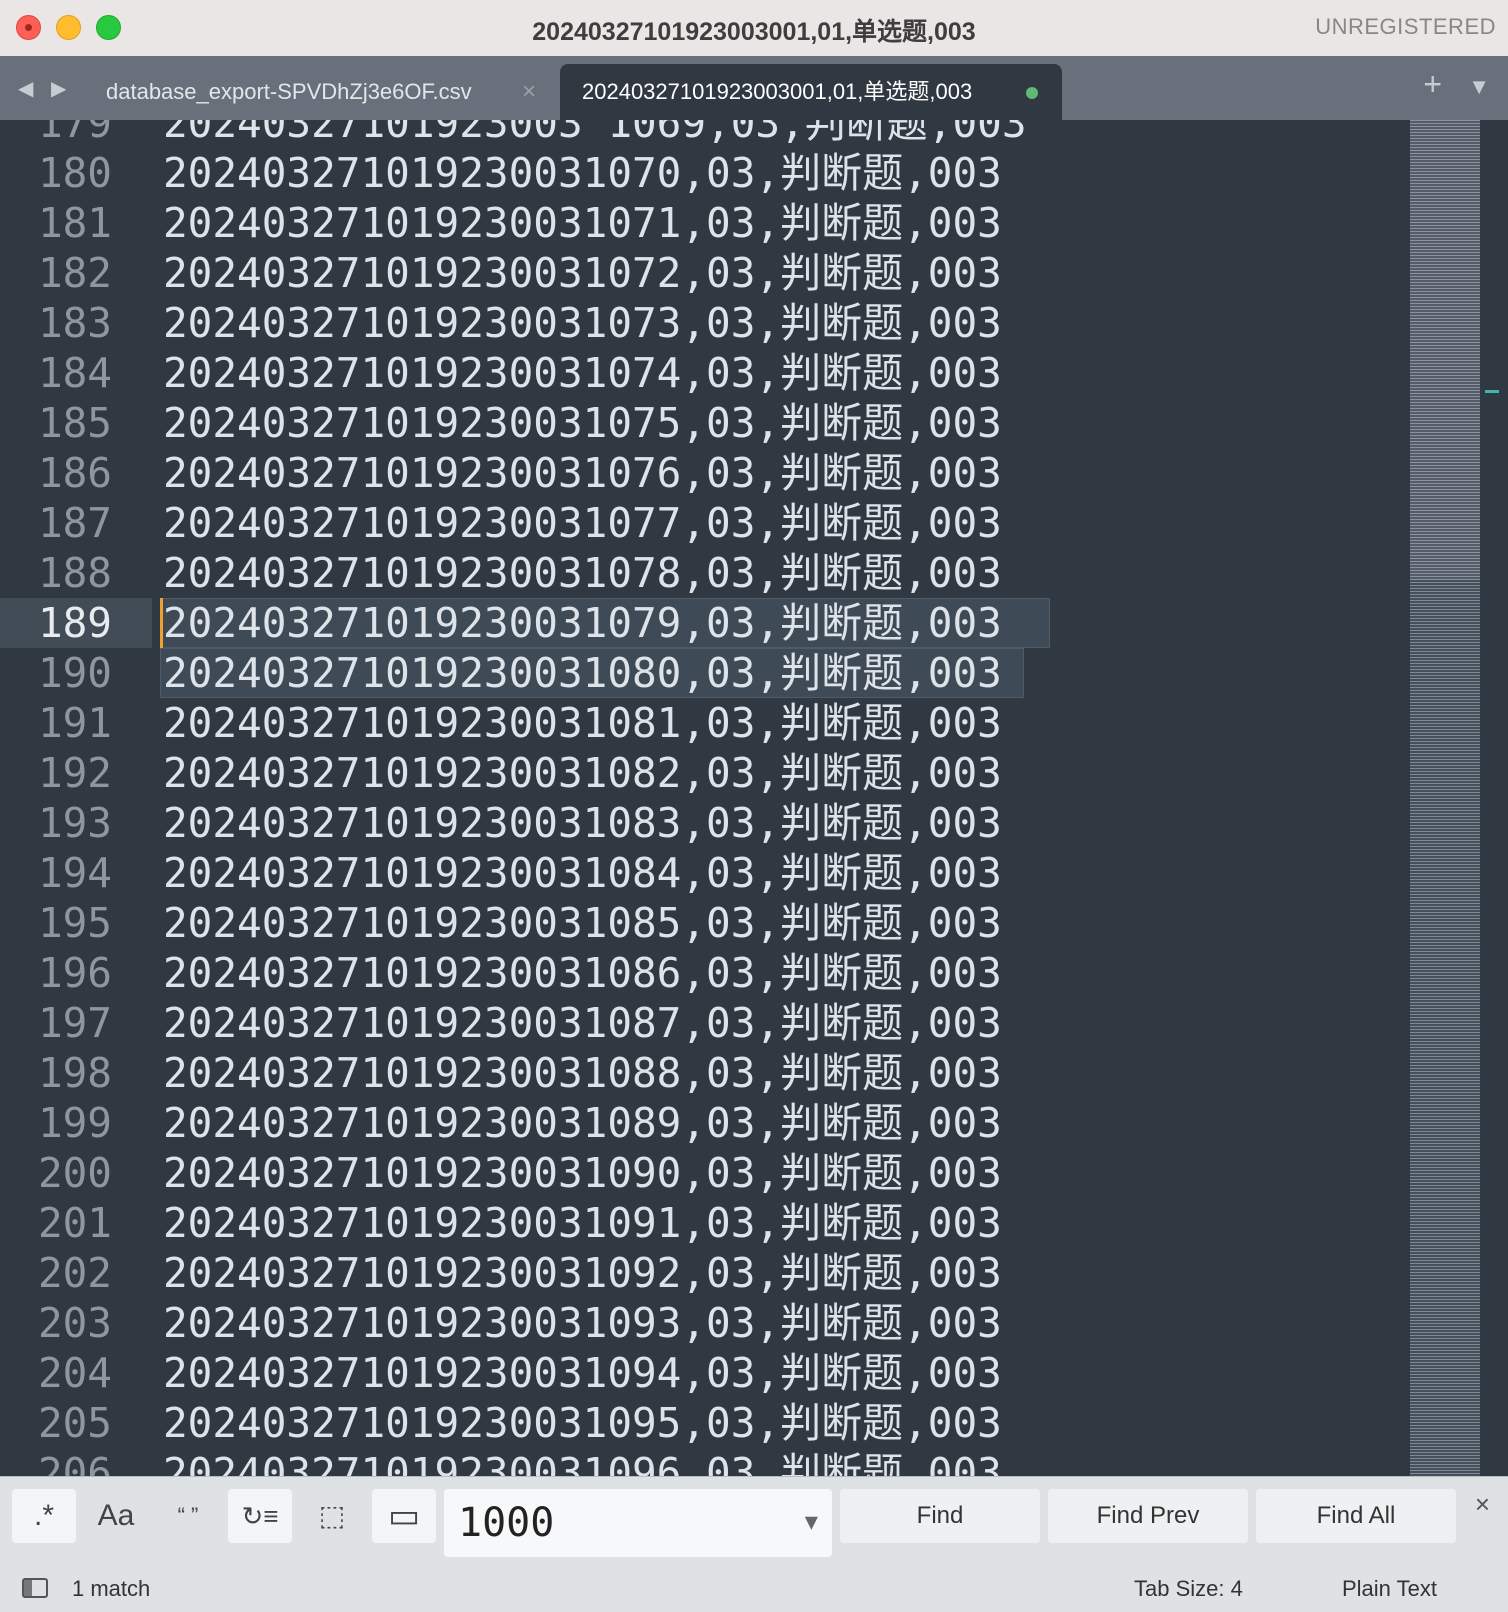 The width and height of the screenshot is (1508, 1612). What do you see at coordinates (1389, 1589) in the screenshot?
I see `syntax-selector: Plain Text` at bounding box center [1389, 1589].